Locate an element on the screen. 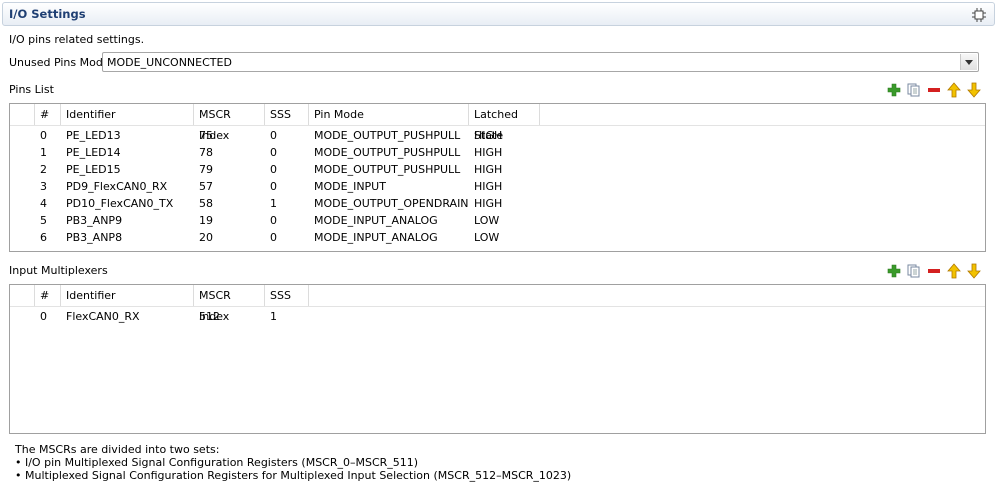 The height and width of the screenshot is (491, 999). chip-icon is located at coordinates (979, 16).